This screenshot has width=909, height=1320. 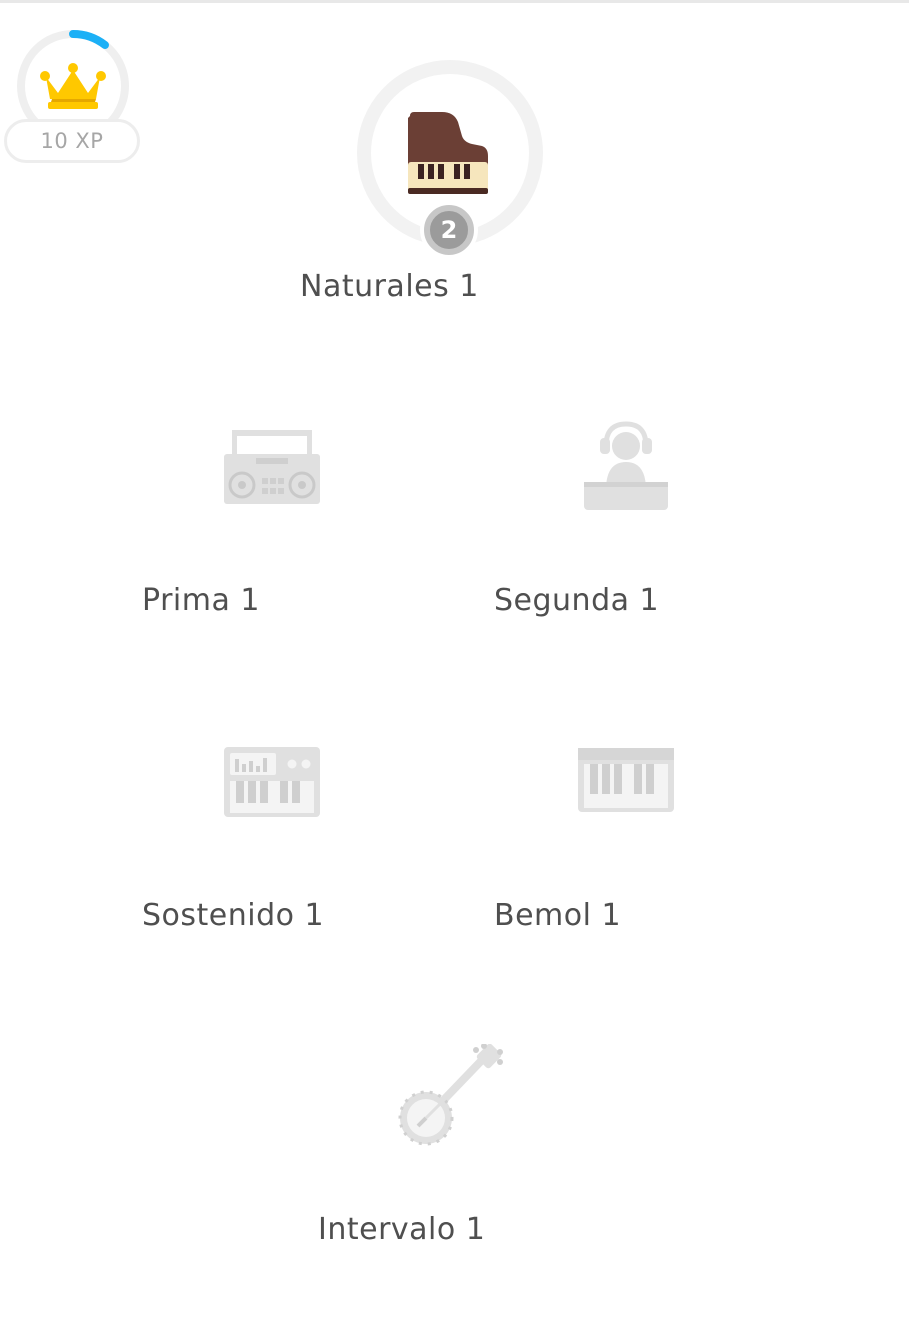 What do you see at coordinates (389, 286) in the screenshot?
I see `skill-label-naturales: Naturales 1` at bounding box center [389, 286].